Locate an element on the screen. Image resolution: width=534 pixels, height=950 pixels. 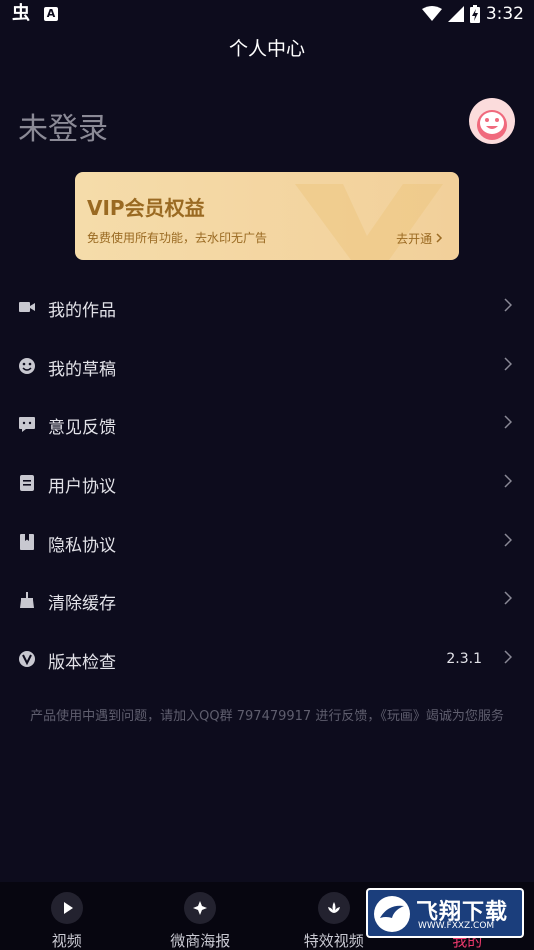
video-camera-icon is located at coordinates (27, 307).